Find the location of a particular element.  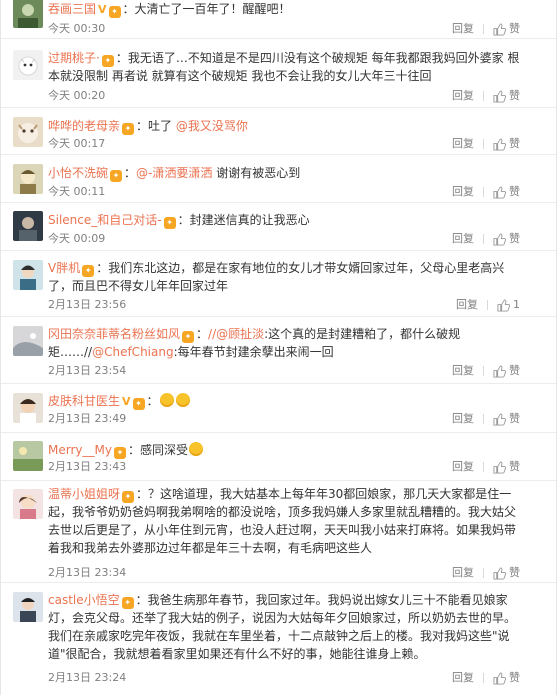

list-item: 哗哗的老母亲 ✦ ：吐了 @我又没骂你 今天 00:17 回复 赞 is located at coordinates (278, 131).